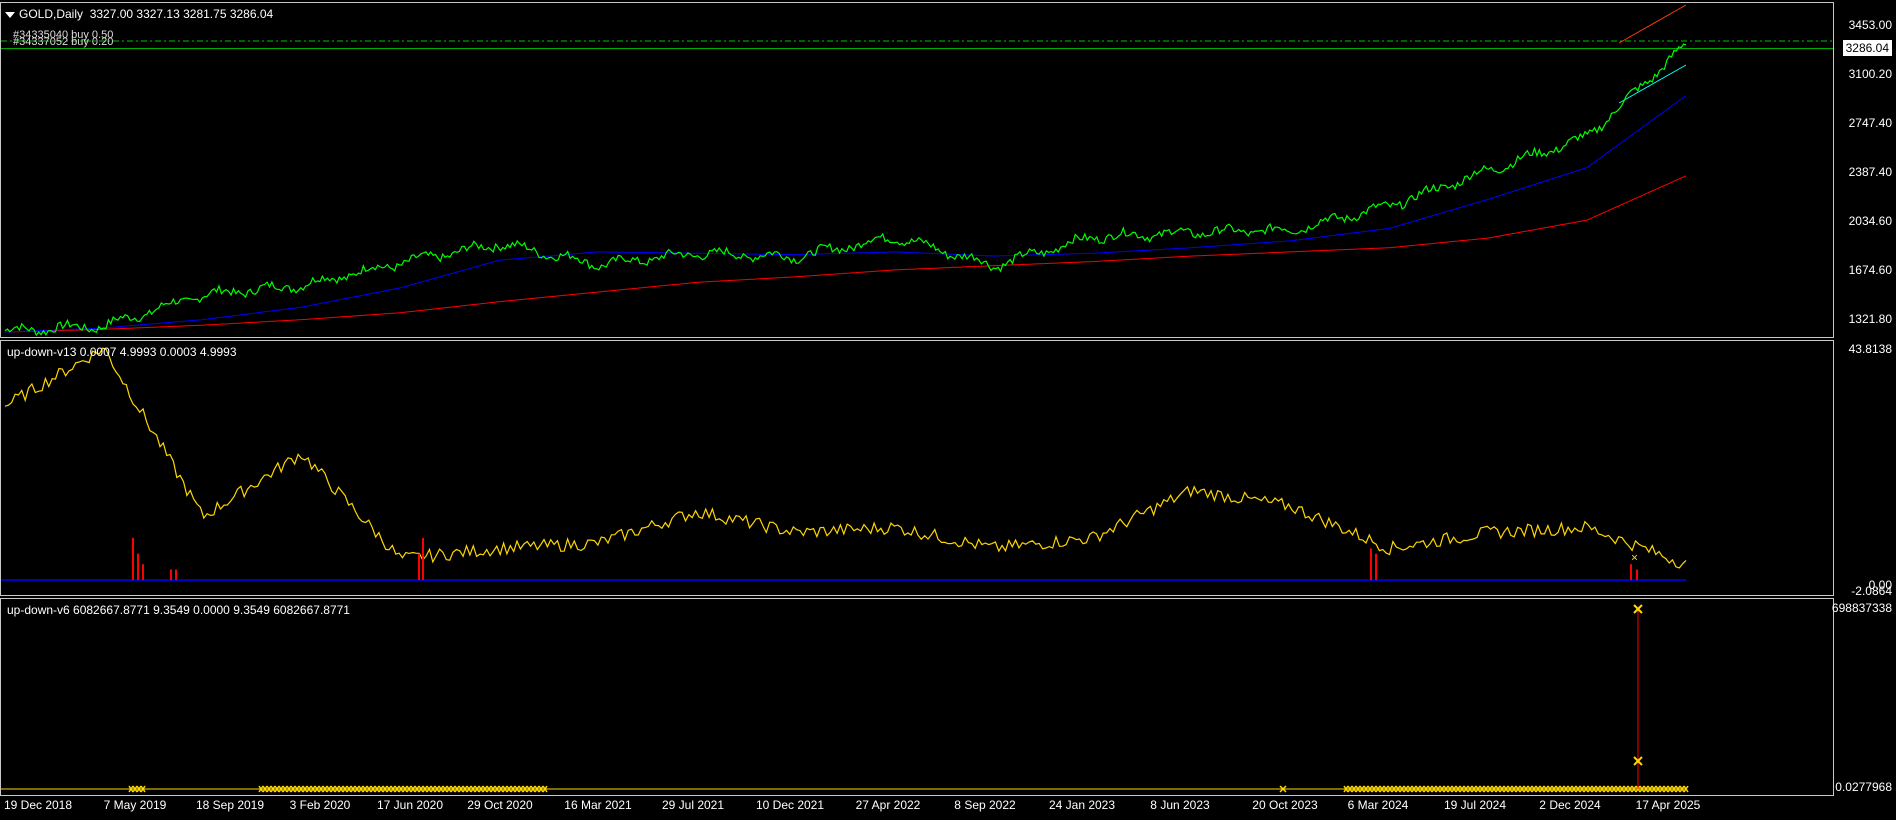 The image size is (1896, 820). Describe the element at coordinates (230, 805) in the screenshot. I see `x-label: 18 Sep 2019` at that location.